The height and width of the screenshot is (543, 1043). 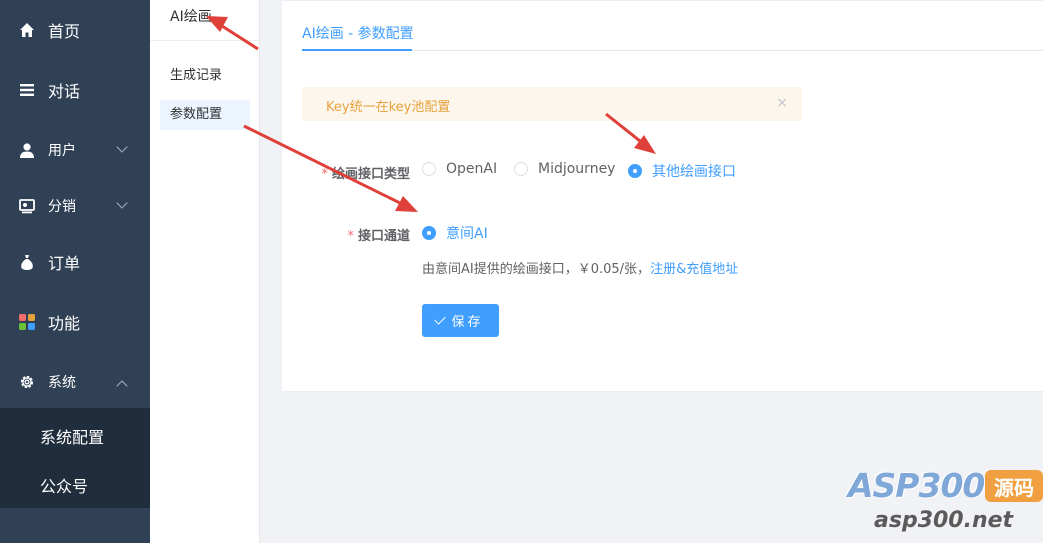 I want to click on menu-item-generation-records: 生成记录, so click(x=205, y=76).